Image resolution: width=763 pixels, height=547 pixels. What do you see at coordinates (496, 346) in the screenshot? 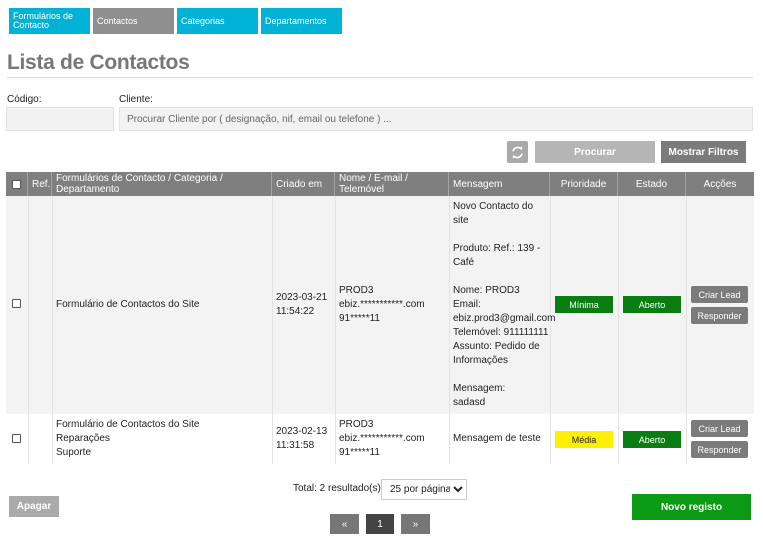
I see `message-line: Assunto: Pedido de` at bounding box center [496, 346].